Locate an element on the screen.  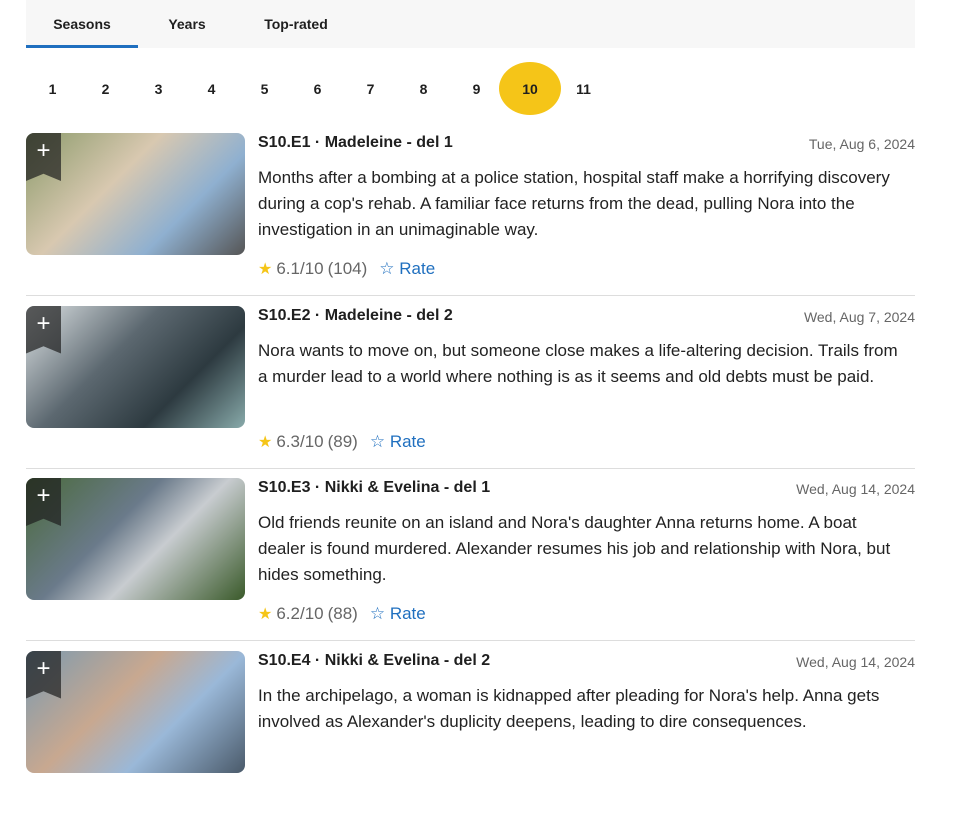
episode-title: S10.E3 · Nikki & Evelina - del 1 is located at coordinates (374, 488).